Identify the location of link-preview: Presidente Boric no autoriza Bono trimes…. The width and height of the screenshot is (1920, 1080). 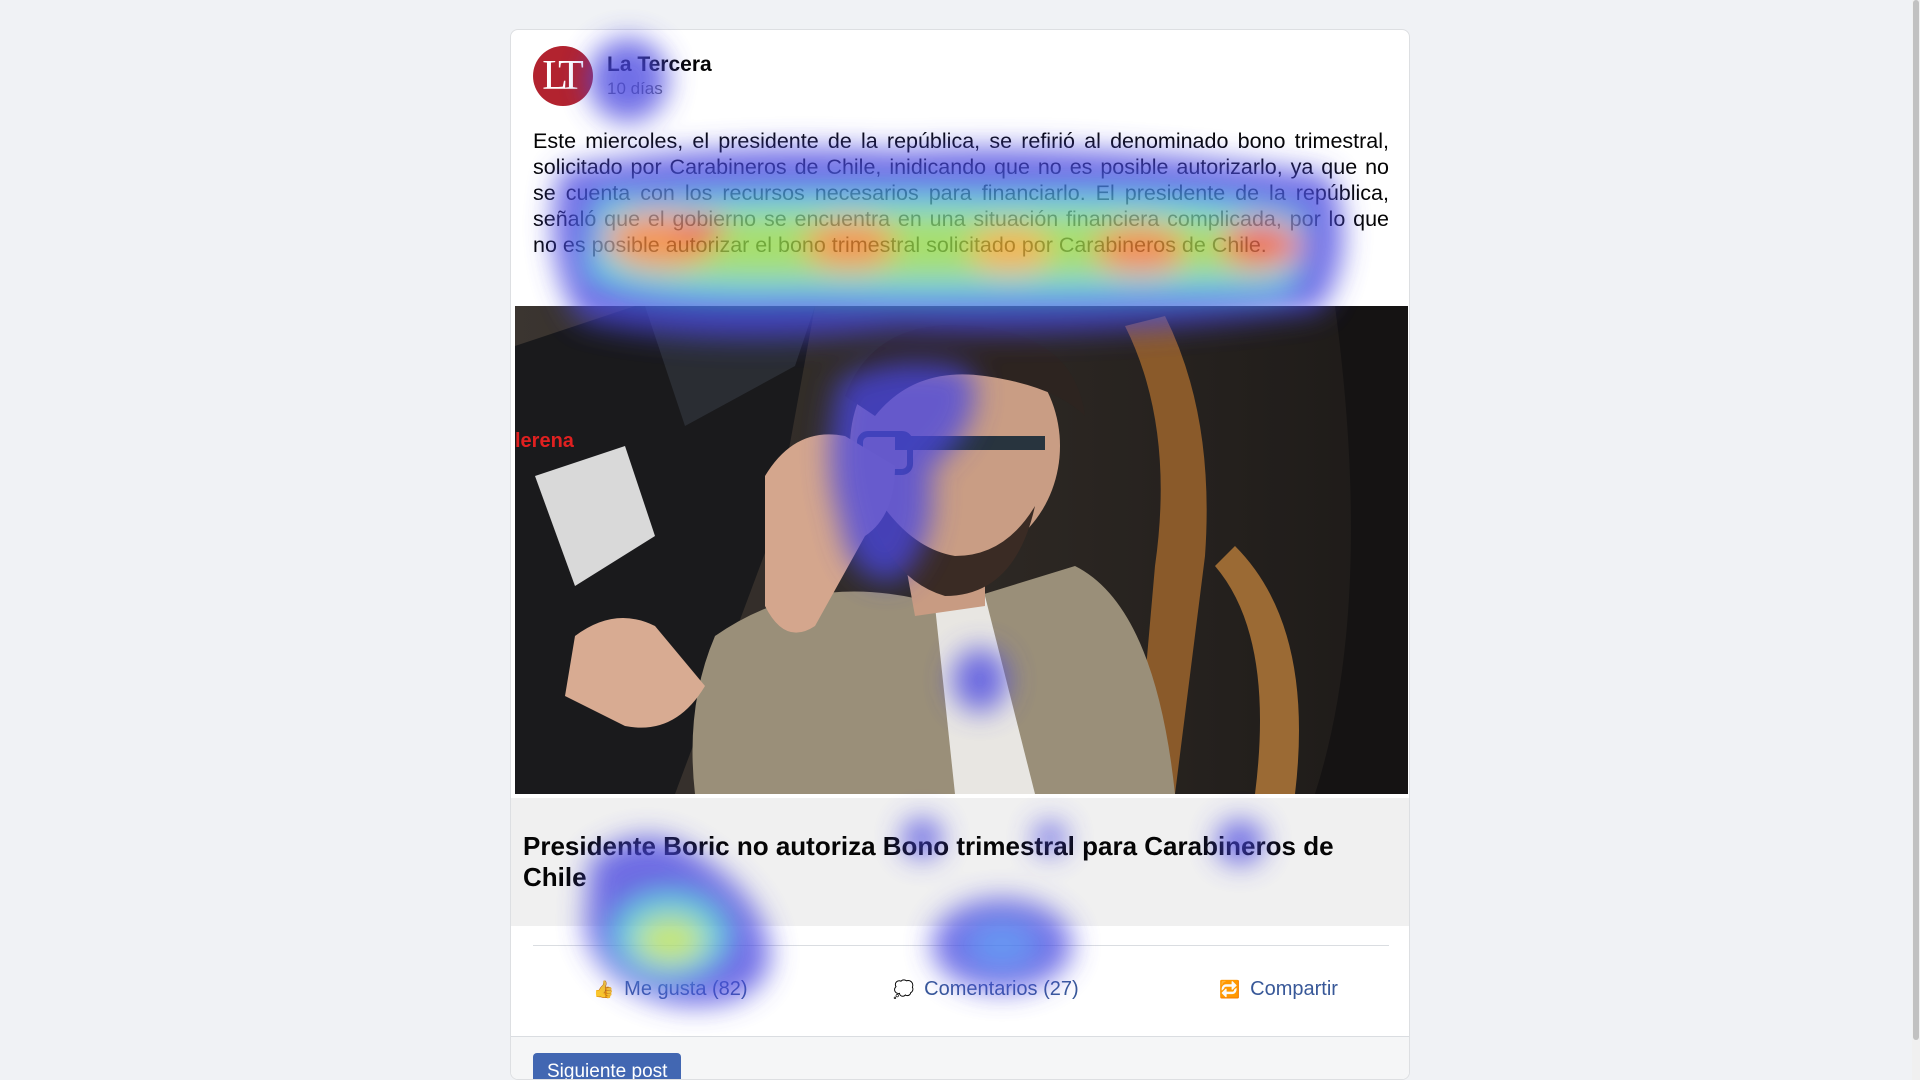
(960, 862).